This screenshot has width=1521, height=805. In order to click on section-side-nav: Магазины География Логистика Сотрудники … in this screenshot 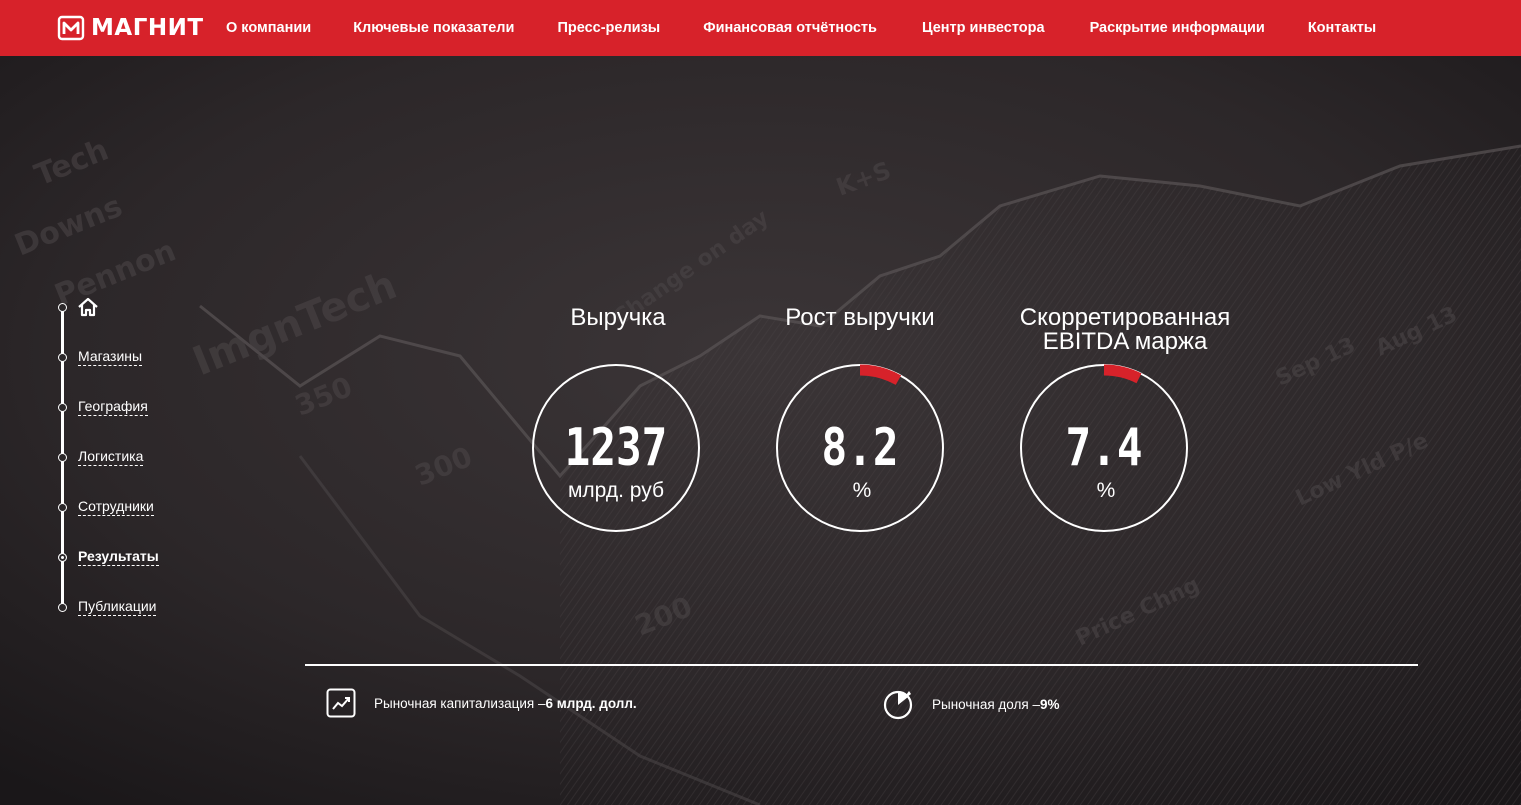, I will do `click(155, 456)`.